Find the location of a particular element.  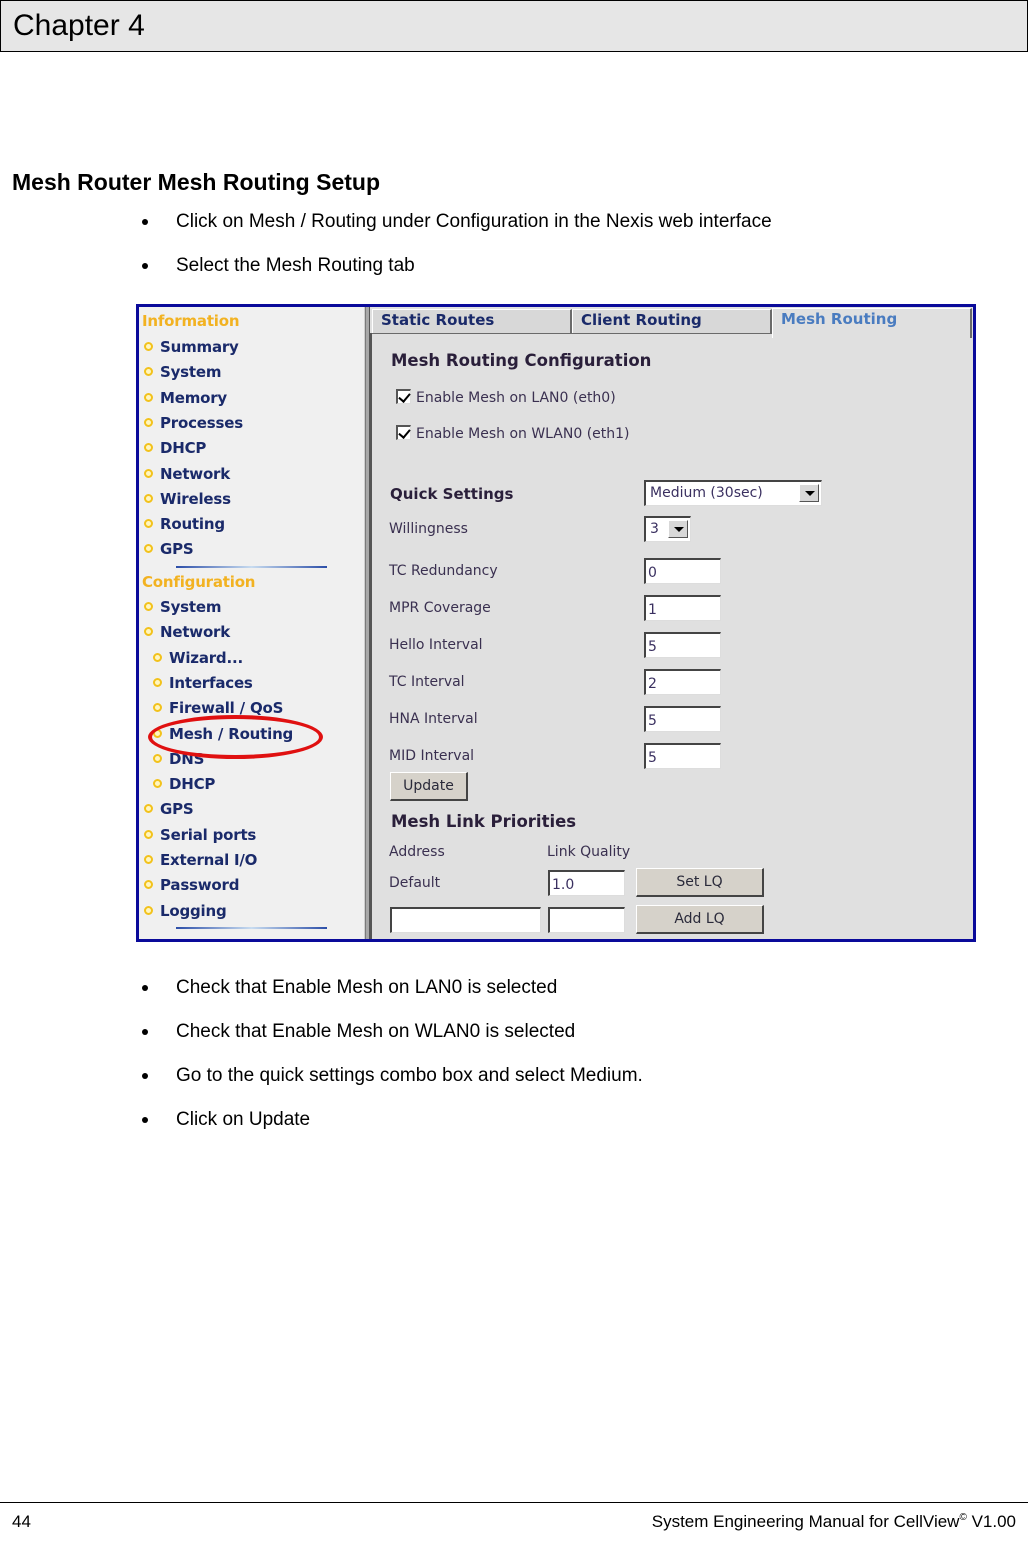

page-number: 44 is located at coordinates (21, 1521).